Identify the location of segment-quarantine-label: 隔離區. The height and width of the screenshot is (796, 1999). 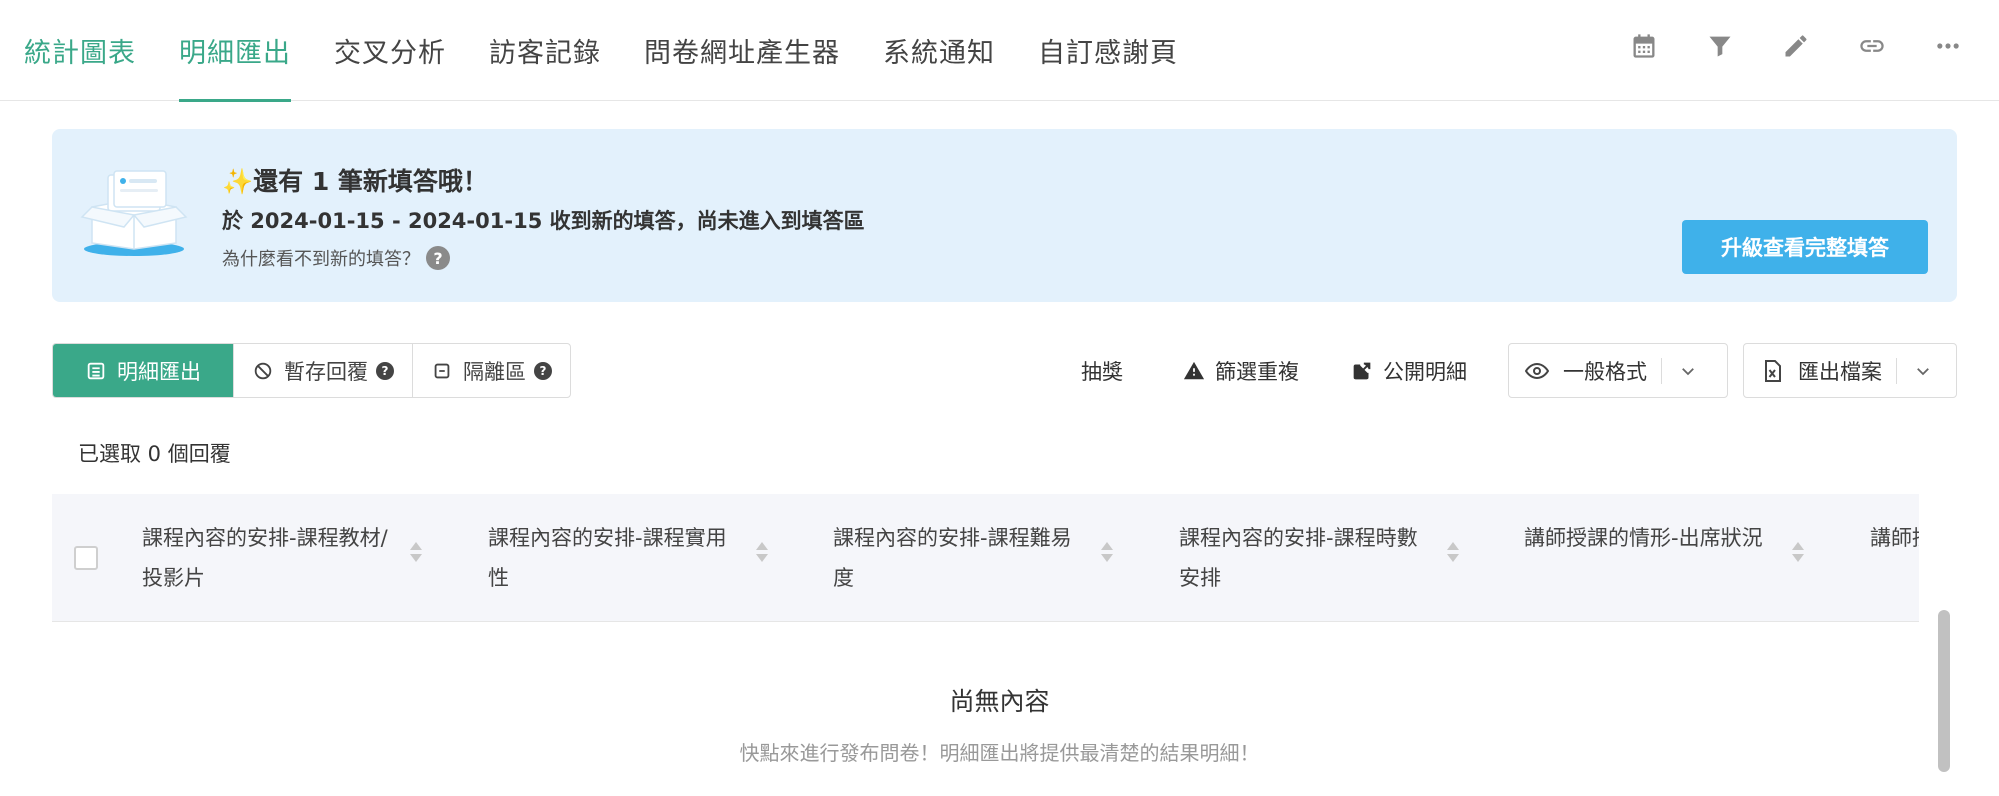
(494, 371).